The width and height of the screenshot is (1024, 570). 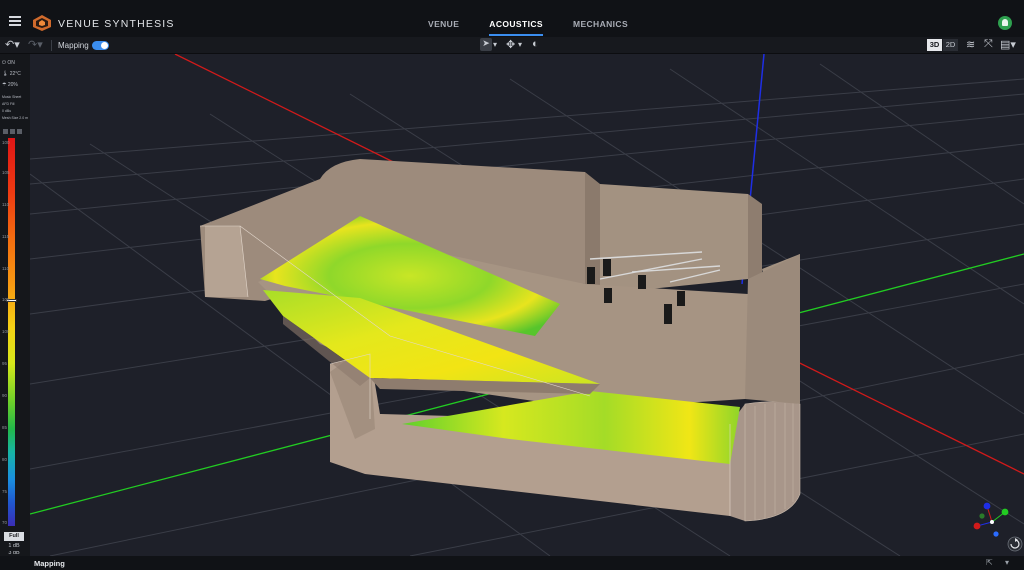 I want to click on scale-tick: 70, so click(x=5, y=522).